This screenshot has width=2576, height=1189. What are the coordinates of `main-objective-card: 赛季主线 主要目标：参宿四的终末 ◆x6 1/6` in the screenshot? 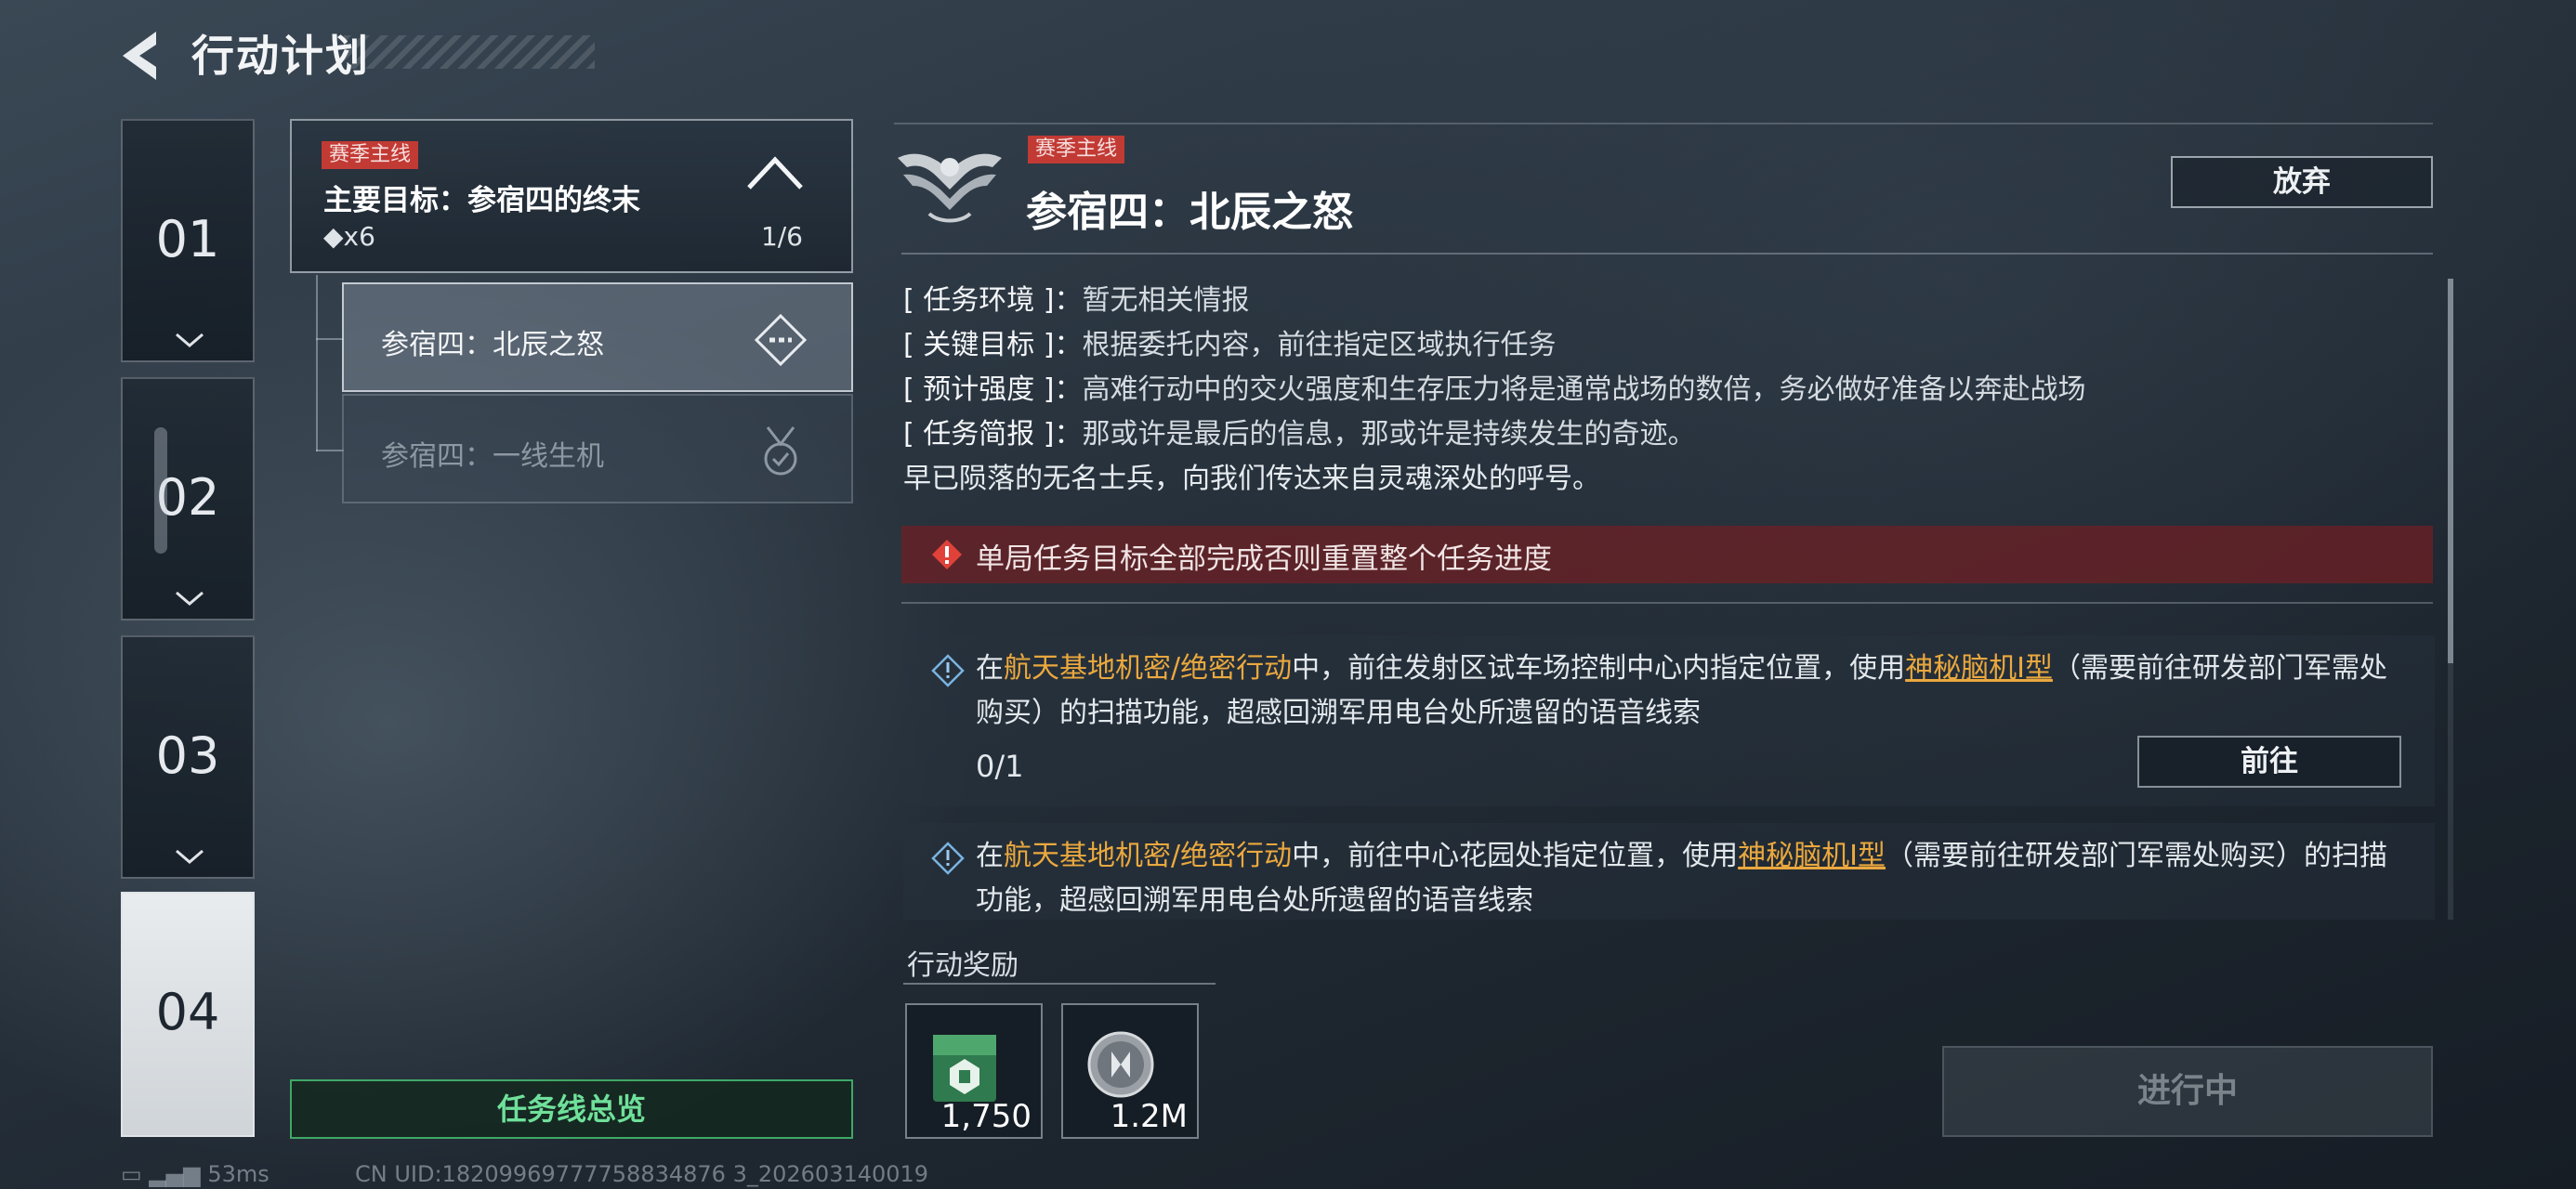 It's located at (571, 196).